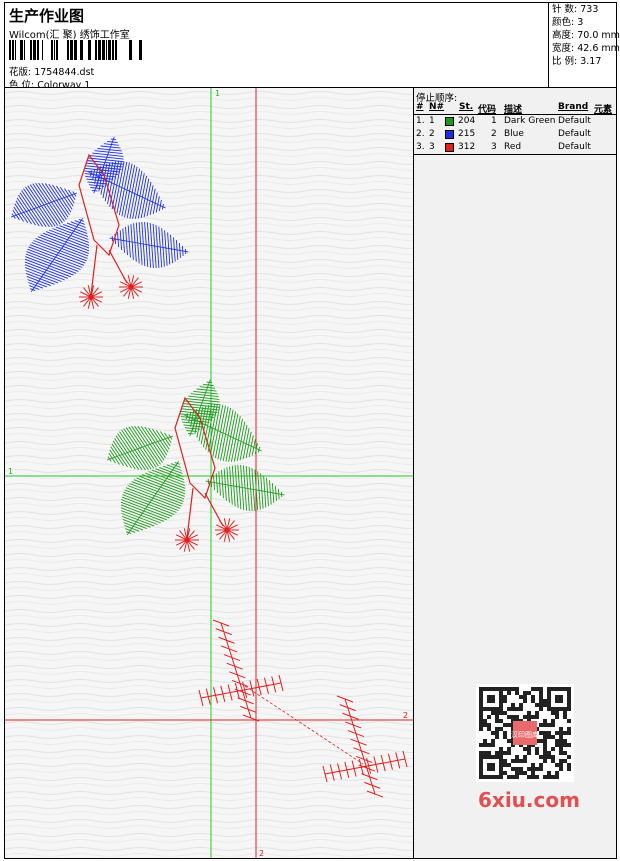 This screenshot has height=861, width=620. I want to click on row-no: 3, so click(432, 147).